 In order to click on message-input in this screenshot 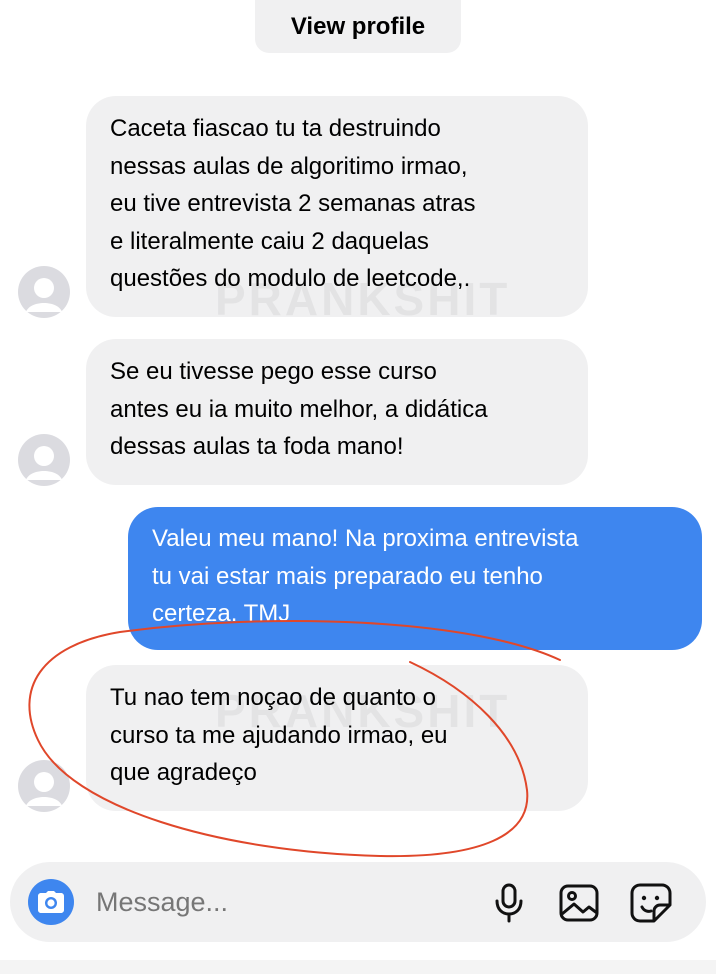, I will do `click(286, 902)`.